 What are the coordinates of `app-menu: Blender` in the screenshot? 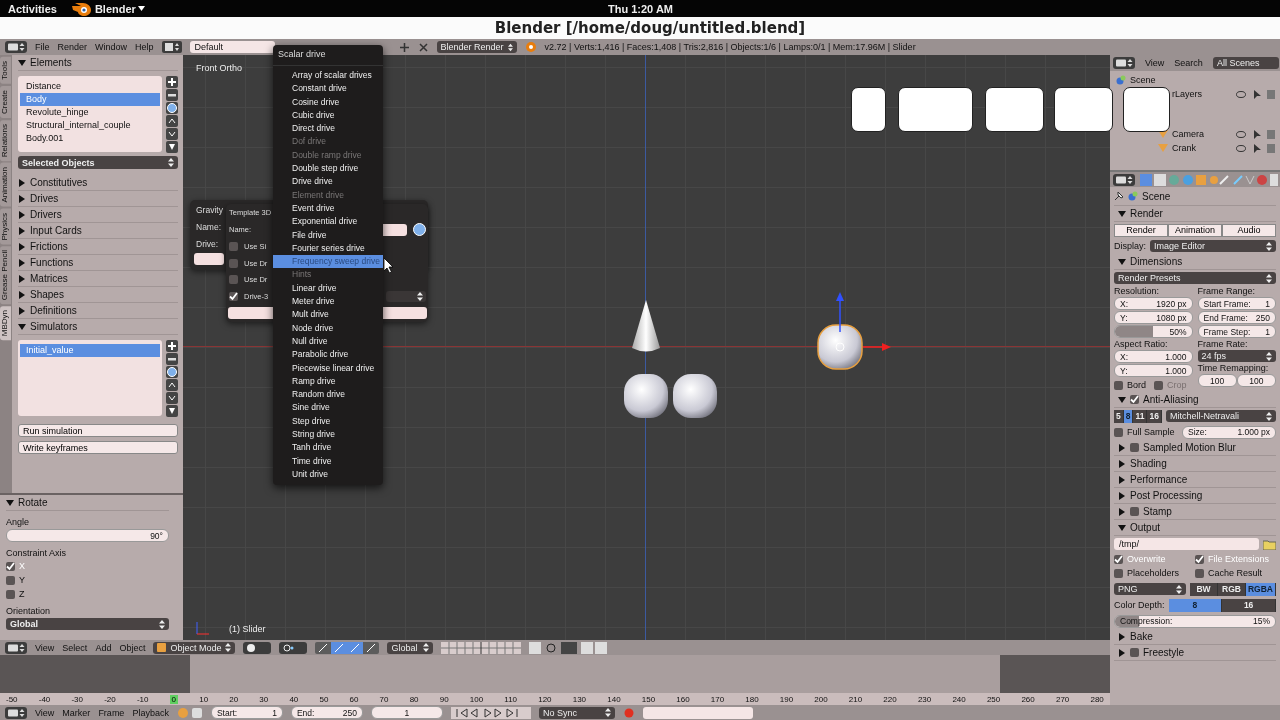 It's located at (107, 8).